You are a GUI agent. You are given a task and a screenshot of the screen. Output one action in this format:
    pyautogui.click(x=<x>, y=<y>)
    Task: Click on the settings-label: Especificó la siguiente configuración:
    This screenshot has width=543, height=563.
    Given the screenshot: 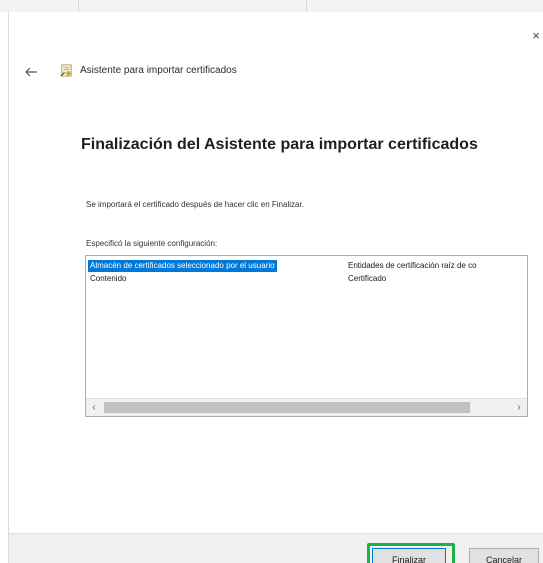 What is the action you would take?
    pyautogui.click(x=152, y=243)
    